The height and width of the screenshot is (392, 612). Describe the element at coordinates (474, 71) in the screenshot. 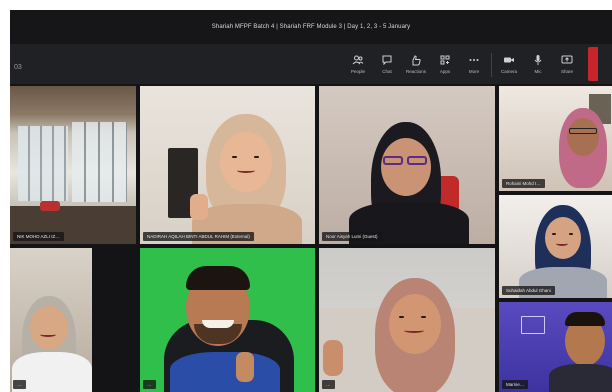

I see `more-label: More` at that location.